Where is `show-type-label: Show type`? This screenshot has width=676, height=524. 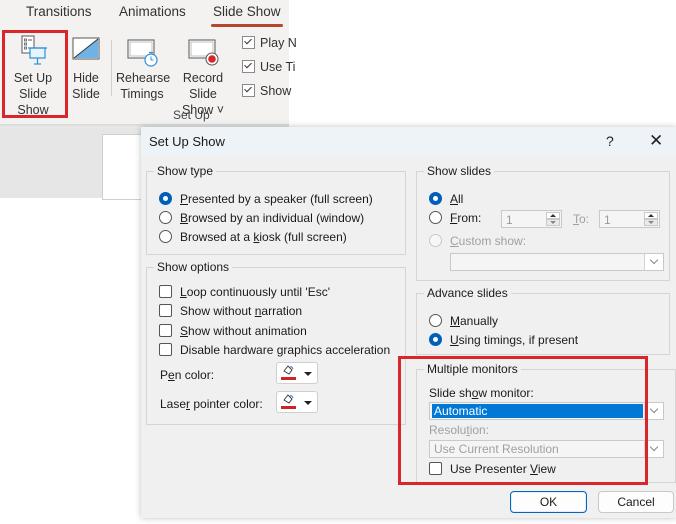 show-type-label: Show type is located at coordinates (185, 171).